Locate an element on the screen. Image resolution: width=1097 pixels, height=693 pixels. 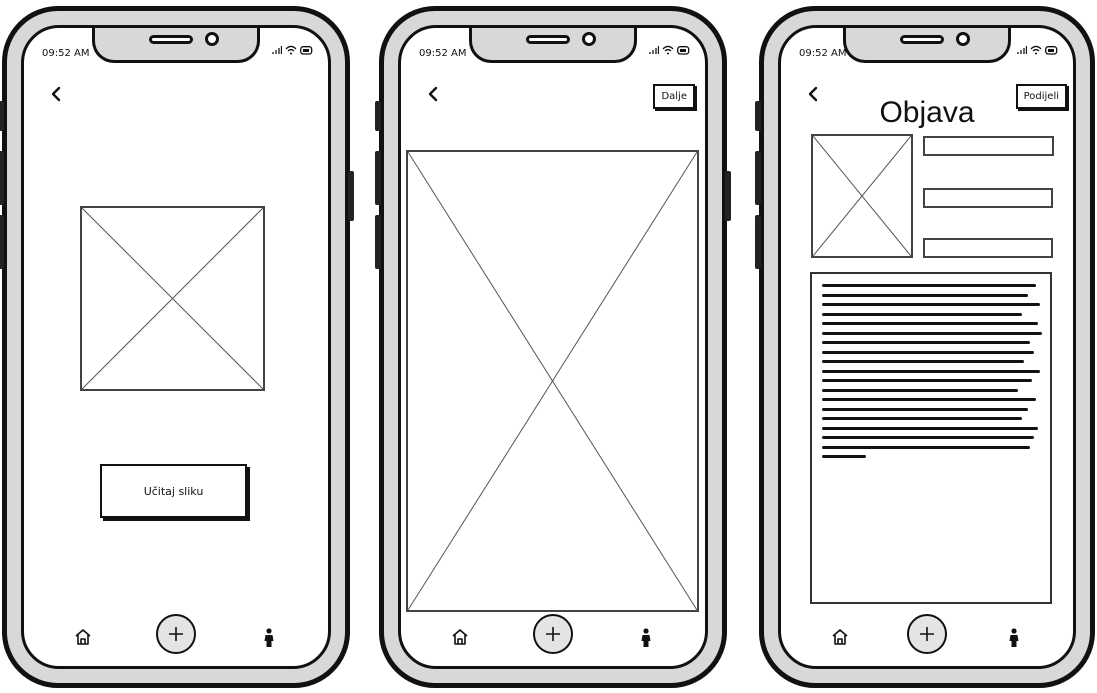
image-placeholder is located at coordinates (172, 298).